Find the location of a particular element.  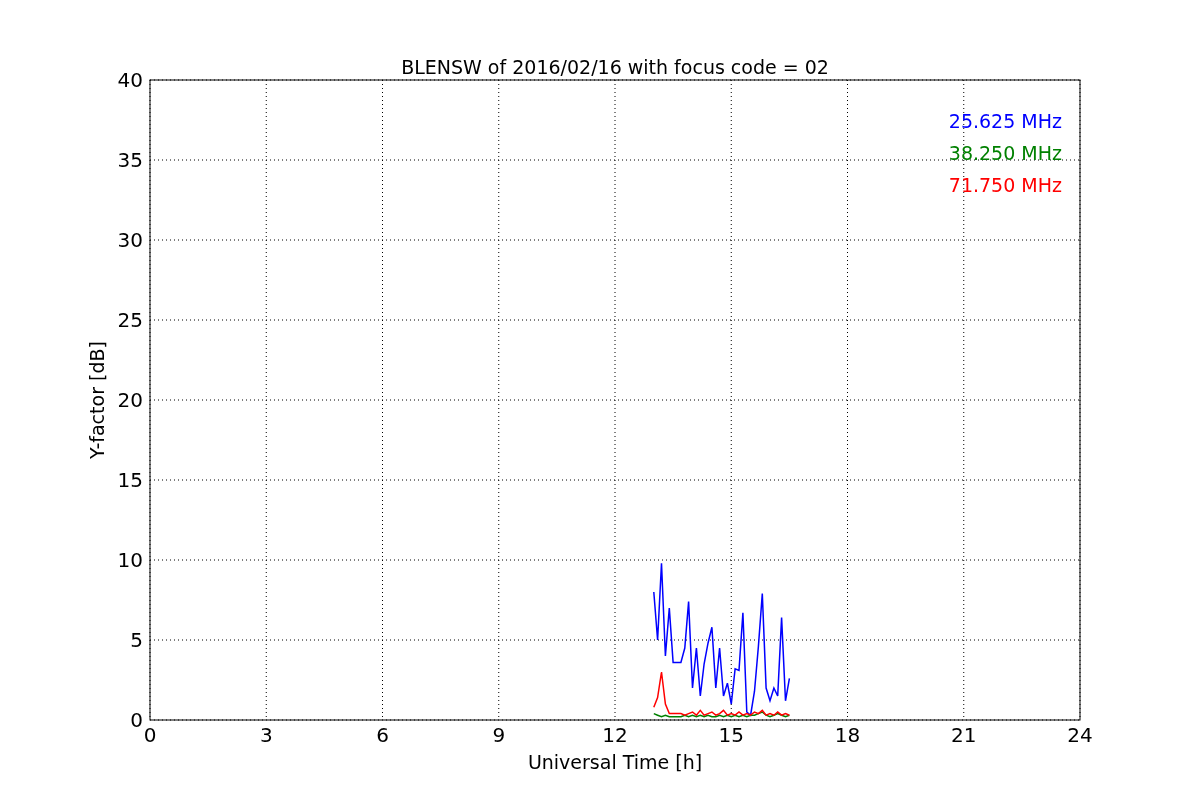

legend-label: 38.250 MHz is located at coordinates (1005, 153).